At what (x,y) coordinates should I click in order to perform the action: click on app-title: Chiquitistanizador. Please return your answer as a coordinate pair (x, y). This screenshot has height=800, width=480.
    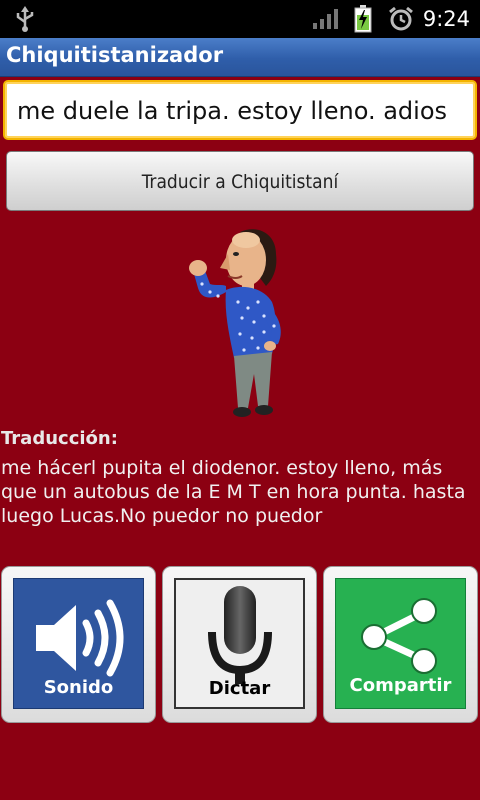
    Looking at the image, I should click on (115, 55).